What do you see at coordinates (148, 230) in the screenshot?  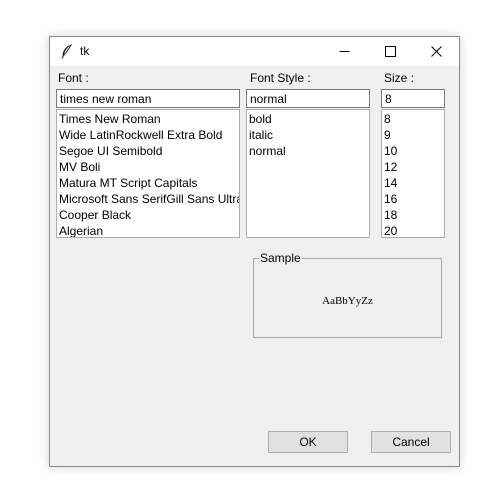 I see `list-item: Algerian` at bounding box center [148, 230].